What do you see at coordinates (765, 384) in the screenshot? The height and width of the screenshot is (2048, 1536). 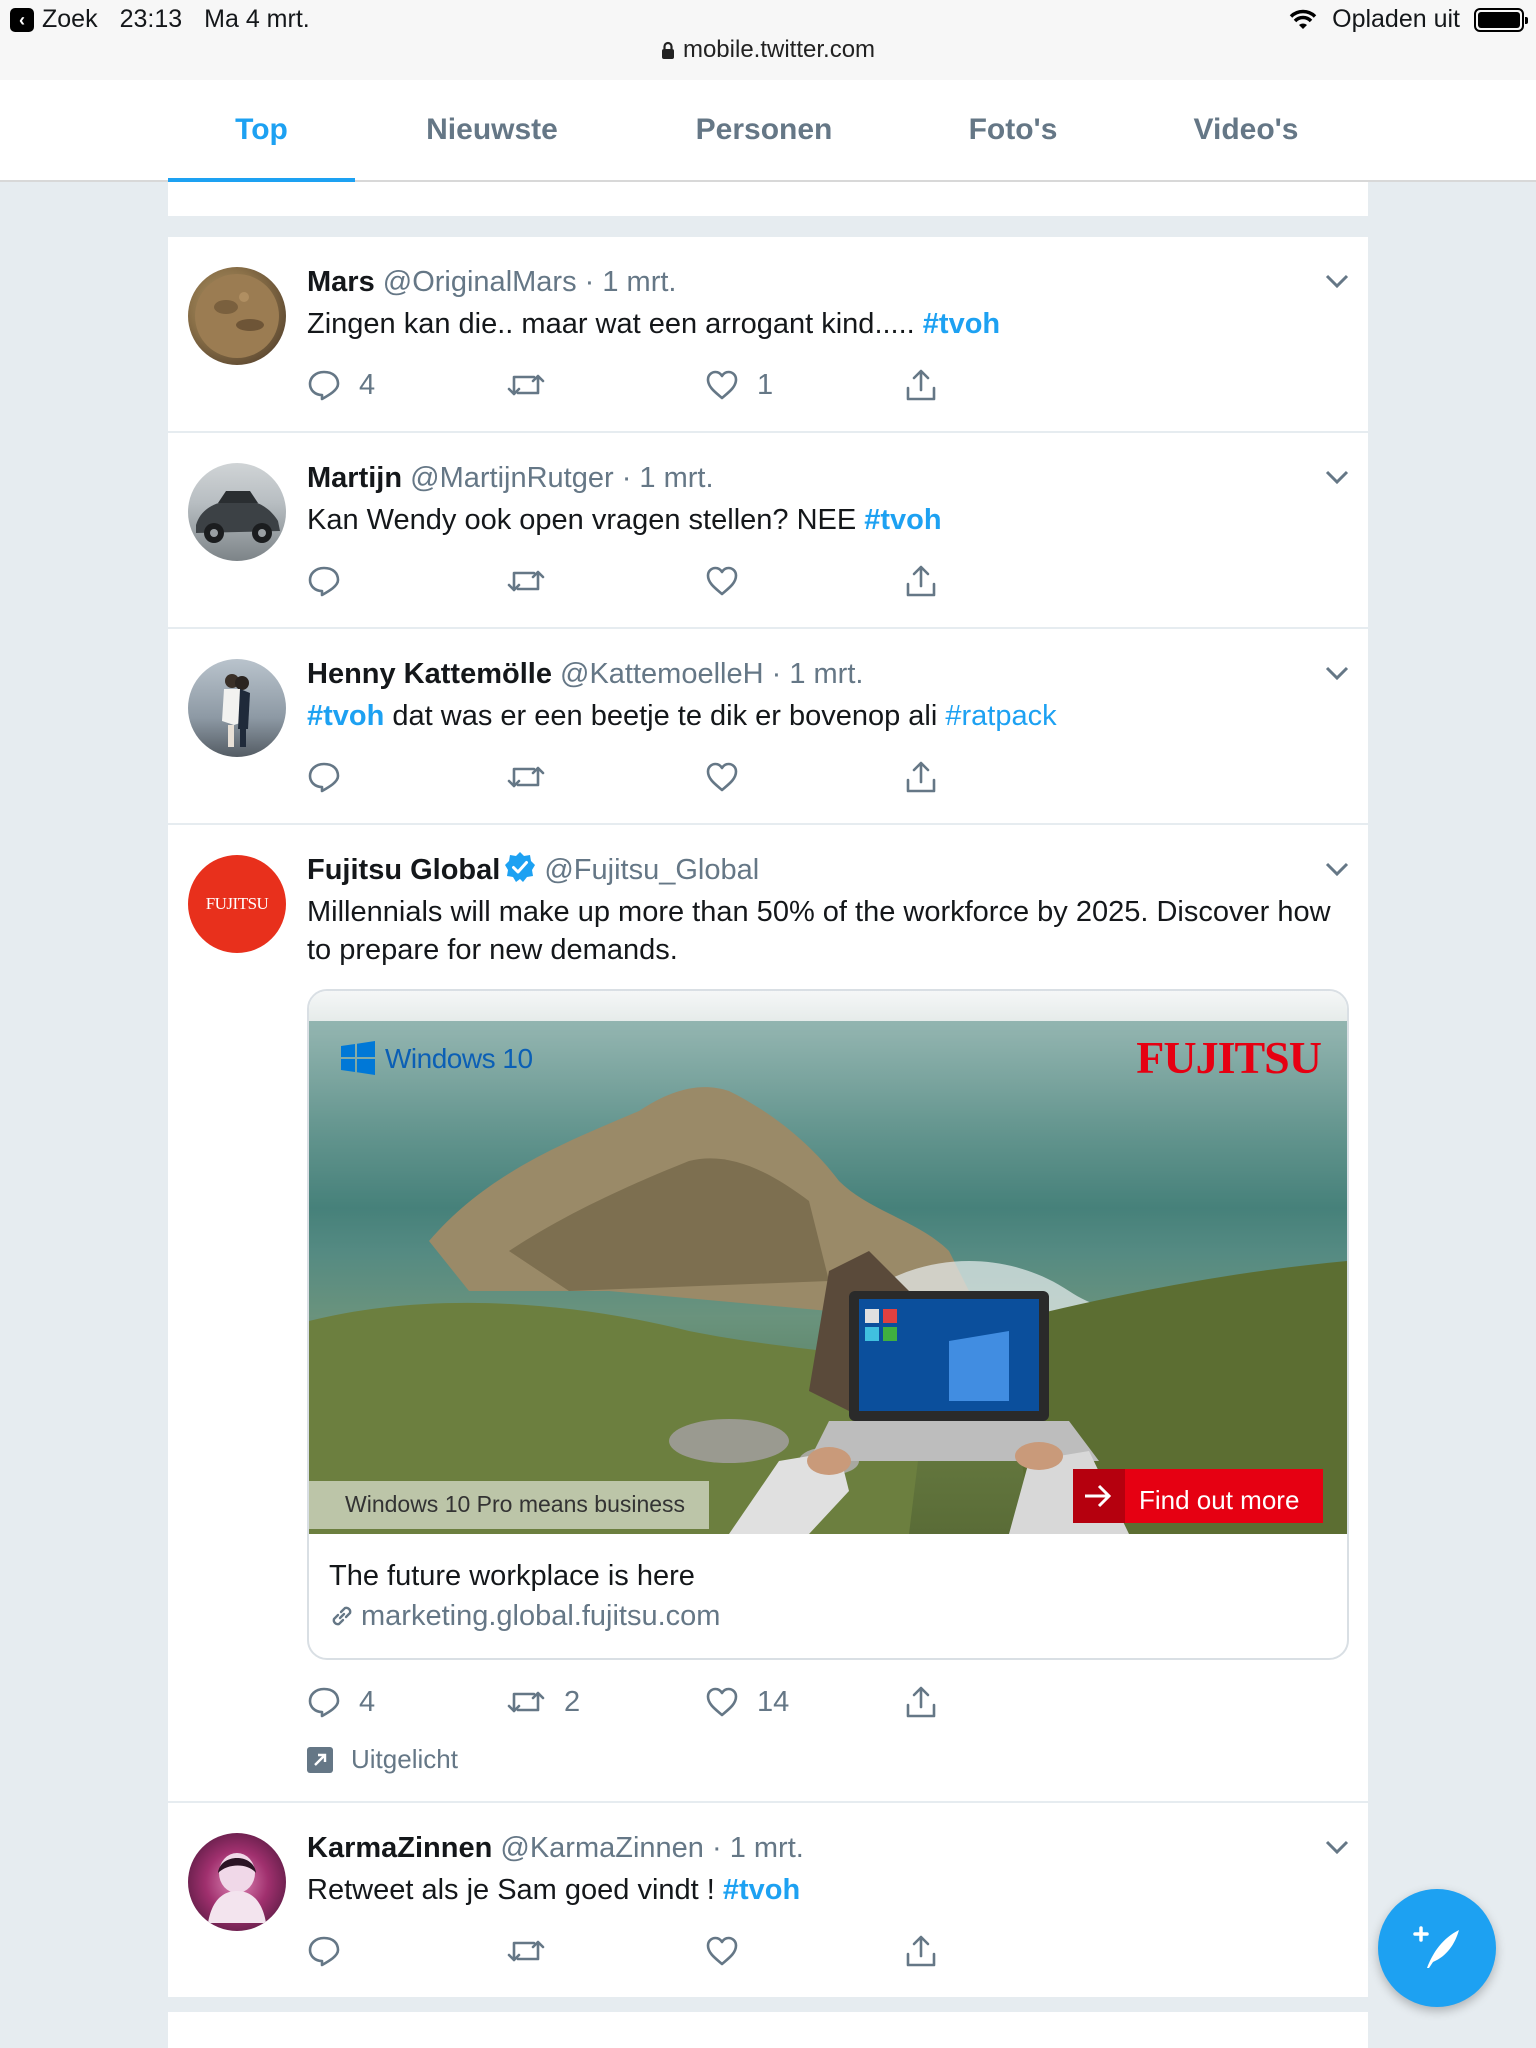 I see `like-count: 1` at bounding box center [765, 384].